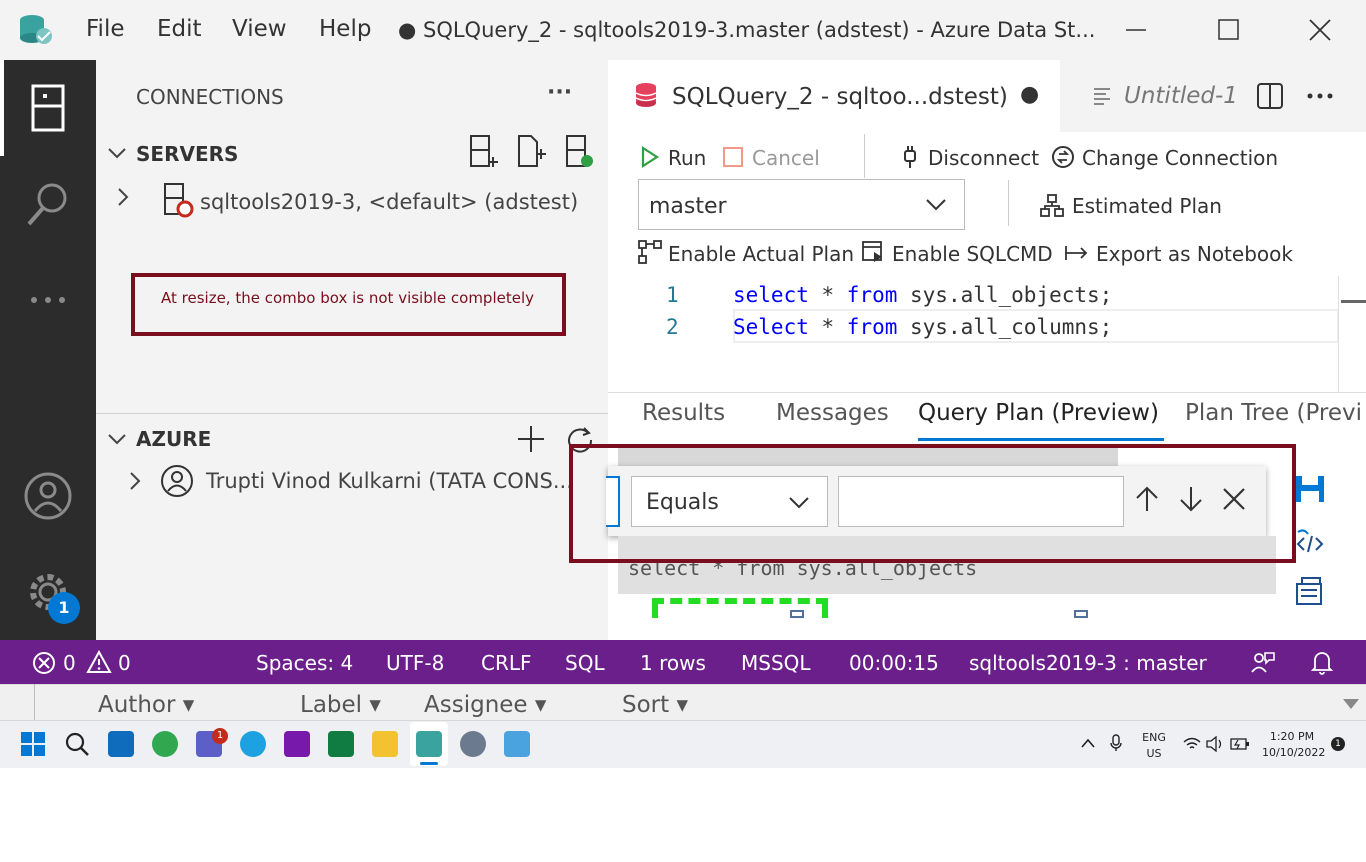  Describe the element at coordinates (1240, 744) in the screenshot. I see `battery-icon` at that location.